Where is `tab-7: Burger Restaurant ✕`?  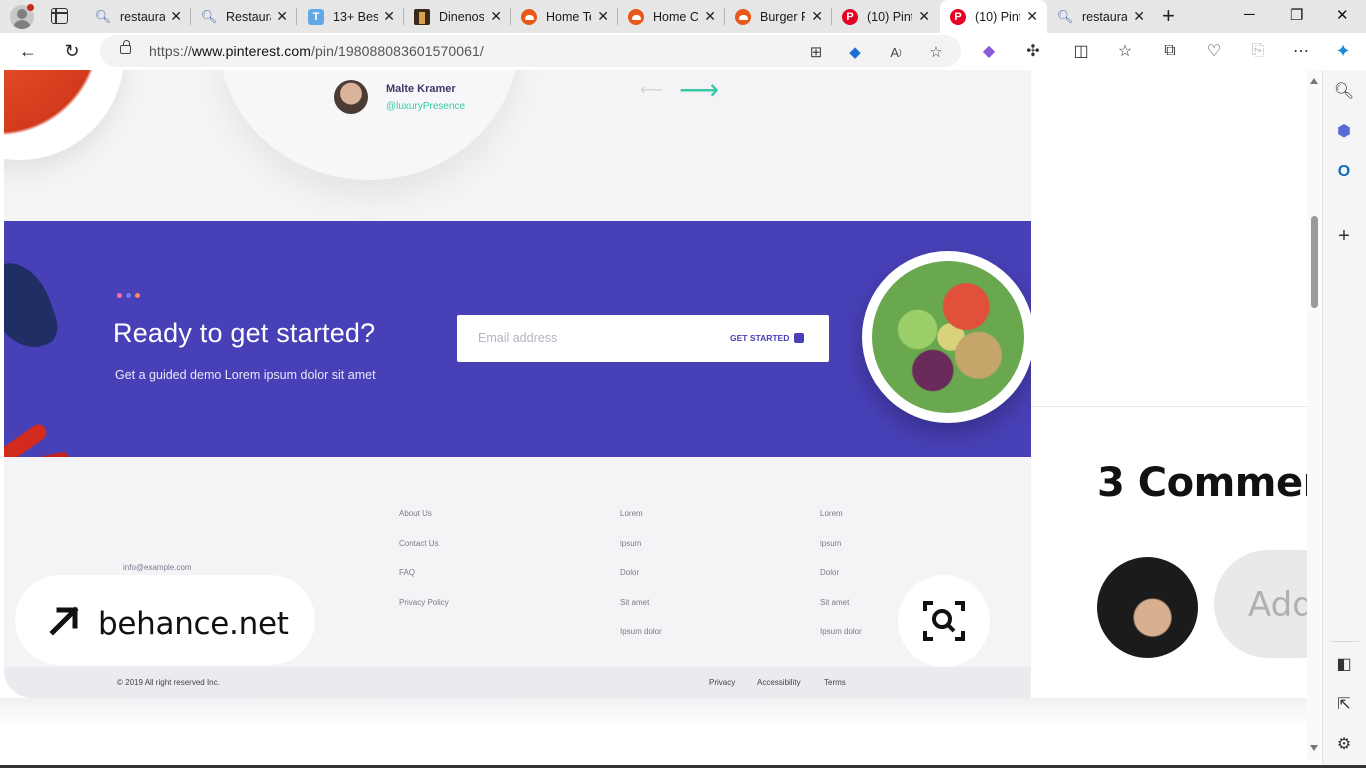
tab-7: Burger Restaurant ✕ is located at coordinates (778, 16).